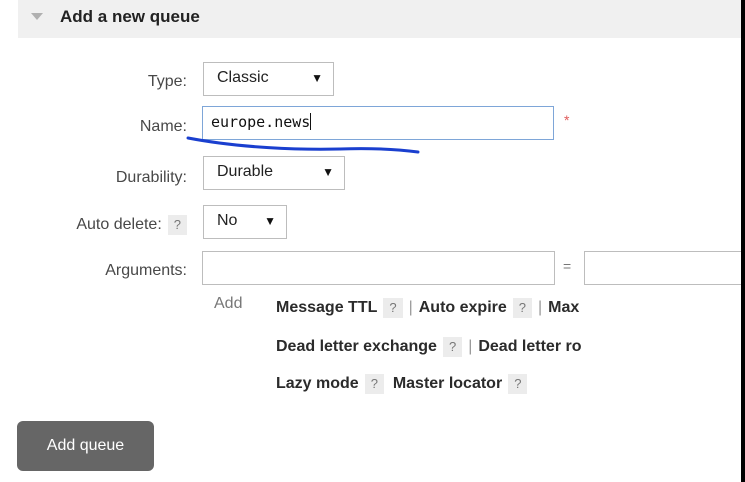 The height and width of the screenshot is (482, 745). Describe the element at coordinates (522, 308) in the screenshot. I see `auto-expire-help-button: ?` at that location.